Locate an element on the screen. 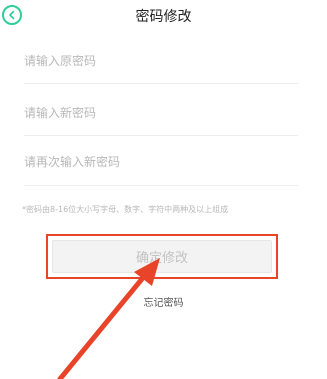 This screenshot has width=327, height=379. new-password-input is located at coordinates (159, 113).